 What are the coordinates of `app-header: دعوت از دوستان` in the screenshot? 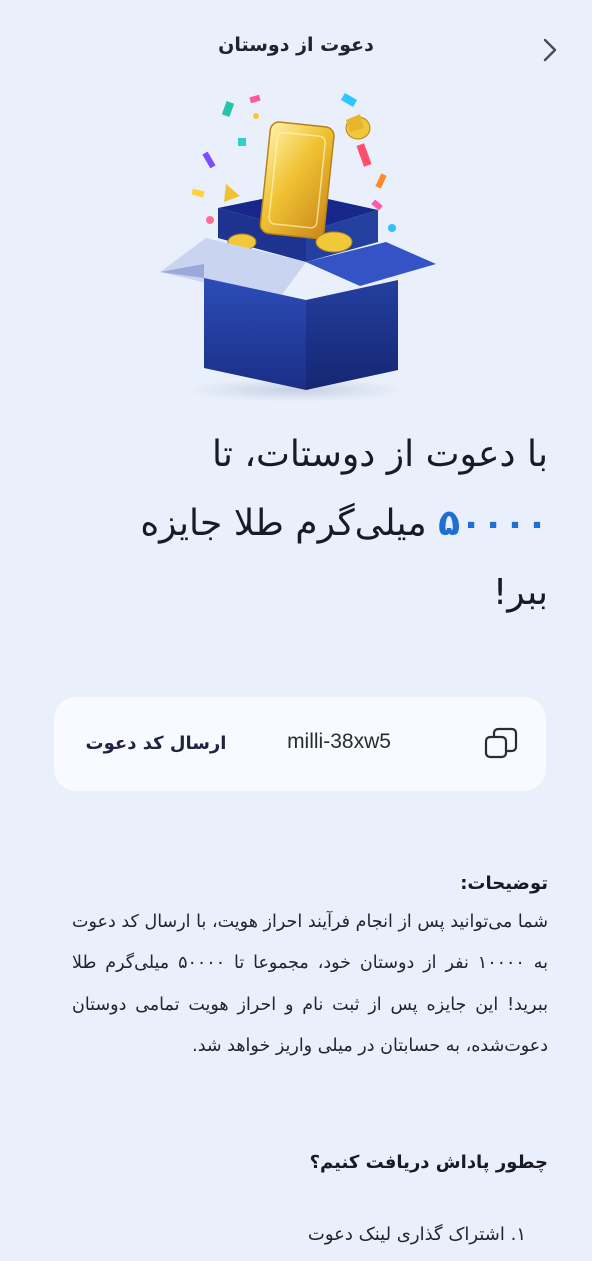 It's located at (296, 48).